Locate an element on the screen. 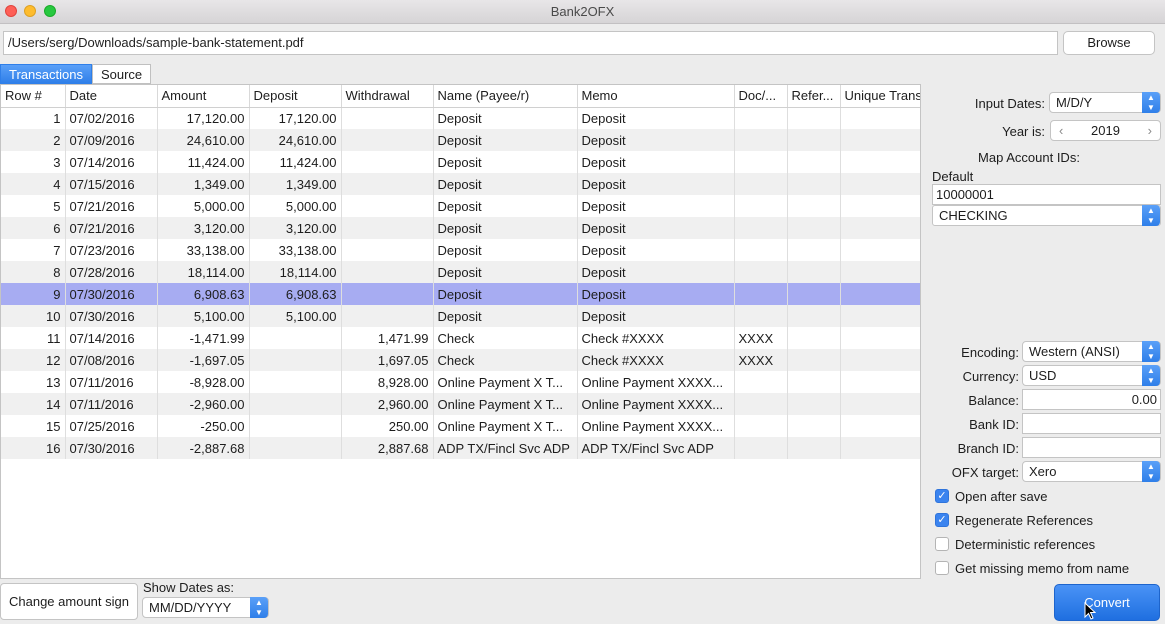 This screenshot has width=1165, height=624. table-cell: 1,349.00 is located at coordinates (203, 184).